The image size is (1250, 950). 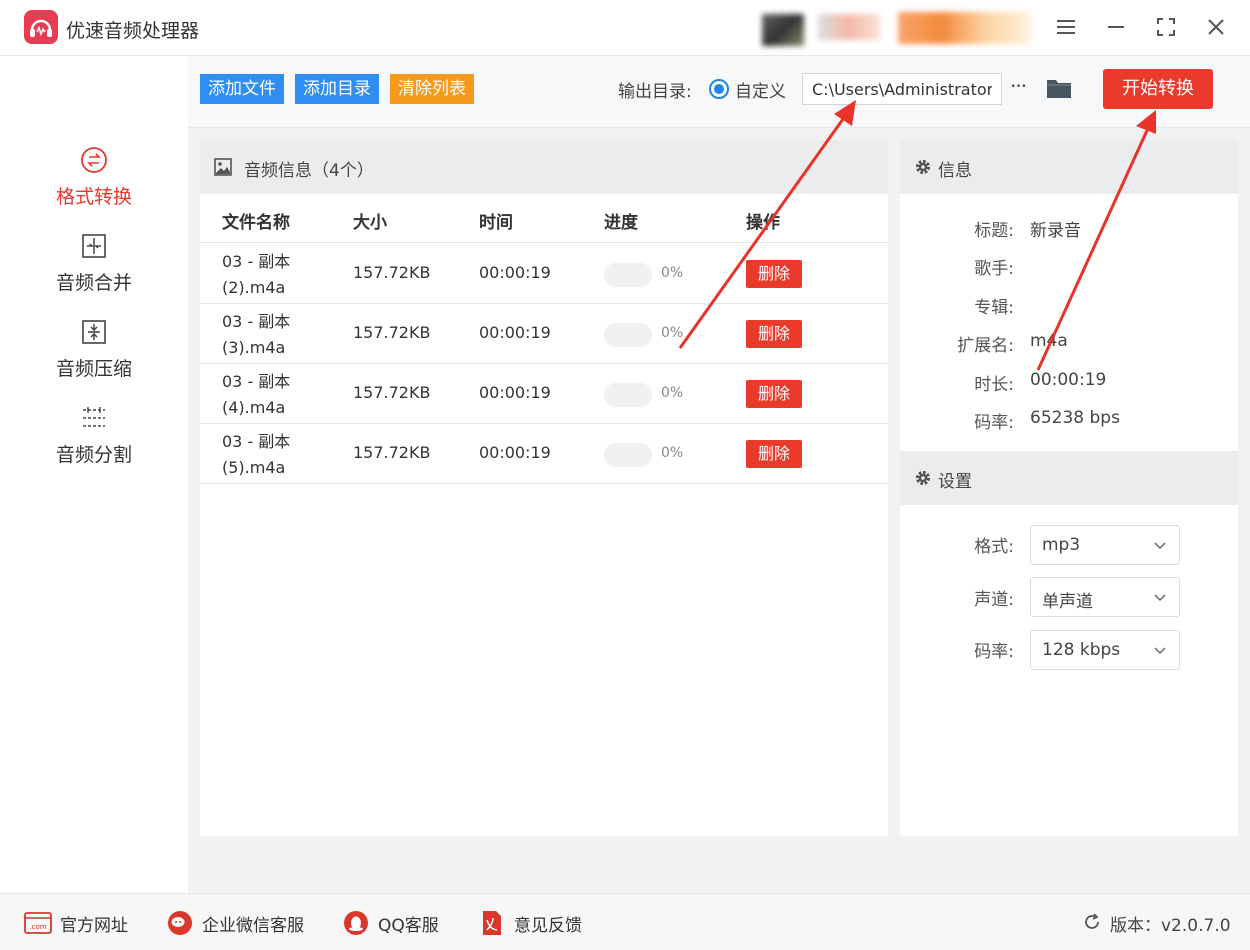 I want to click on format-select-value: mp3, so click(x=1061, y=545).